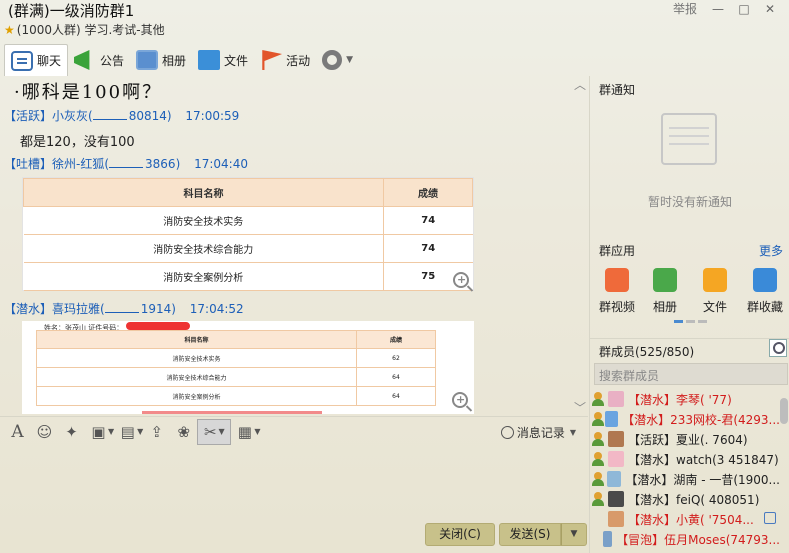  What do you see at coordinates (216, 309) in the screenshot?
I see `message-time: 17:04:52` at bounding box center [216, 309].